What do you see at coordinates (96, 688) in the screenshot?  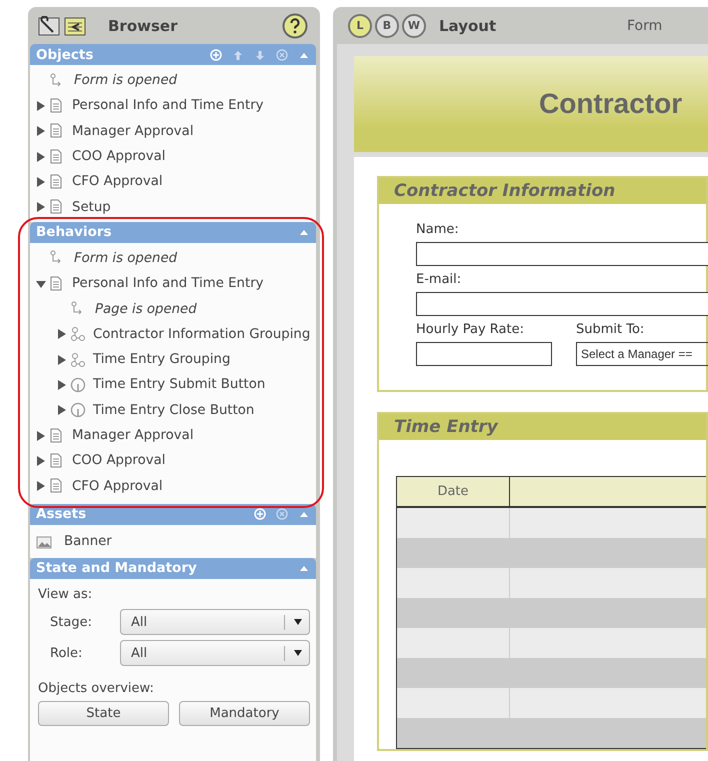 I see `overview-label: Objects overview:` at bounding box center [96, 688].